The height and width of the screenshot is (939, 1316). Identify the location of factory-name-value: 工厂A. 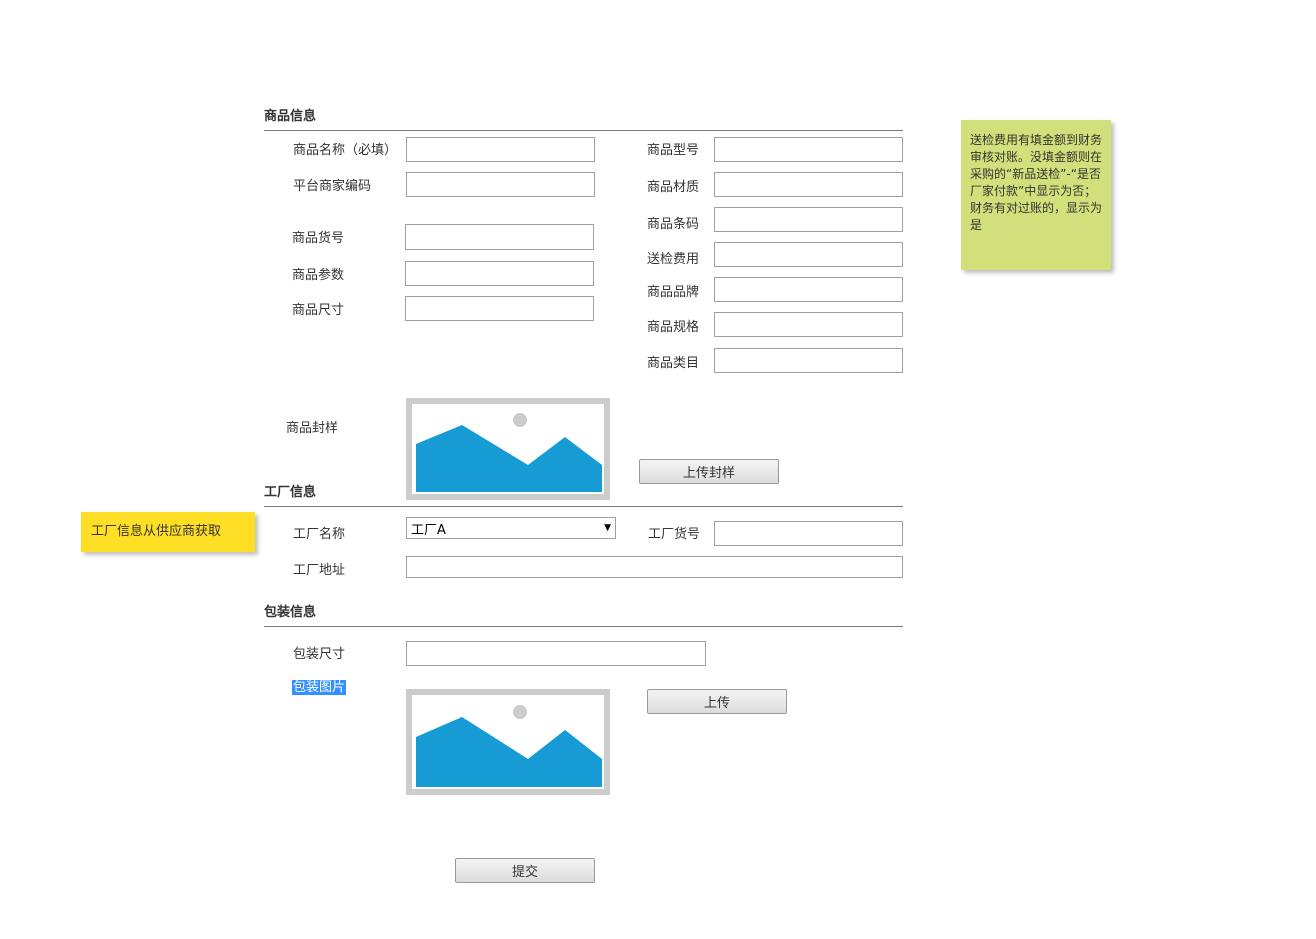
(428, 530).